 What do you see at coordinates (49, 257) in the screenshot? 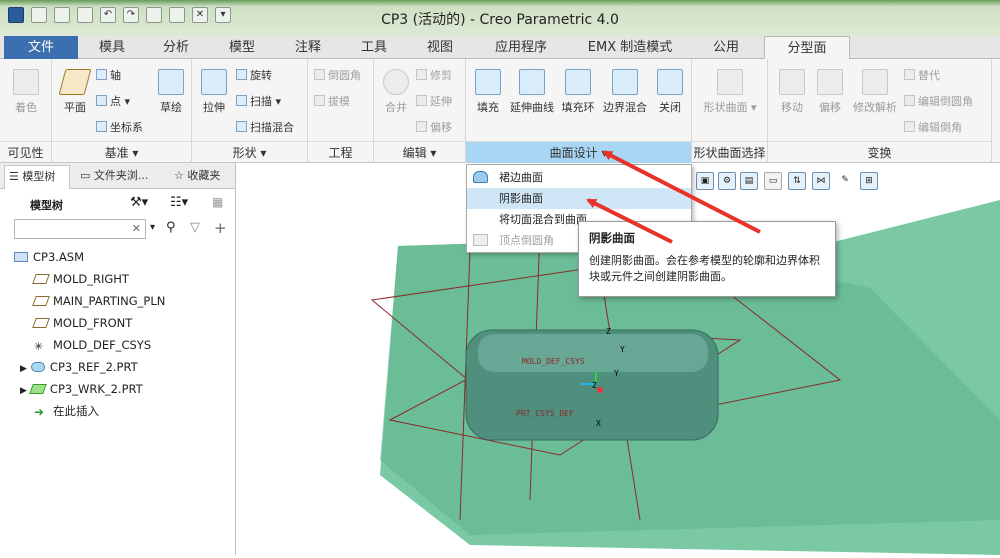
I see `tree-item-asm: CP3.ASM` at bounding box center [49, 257].